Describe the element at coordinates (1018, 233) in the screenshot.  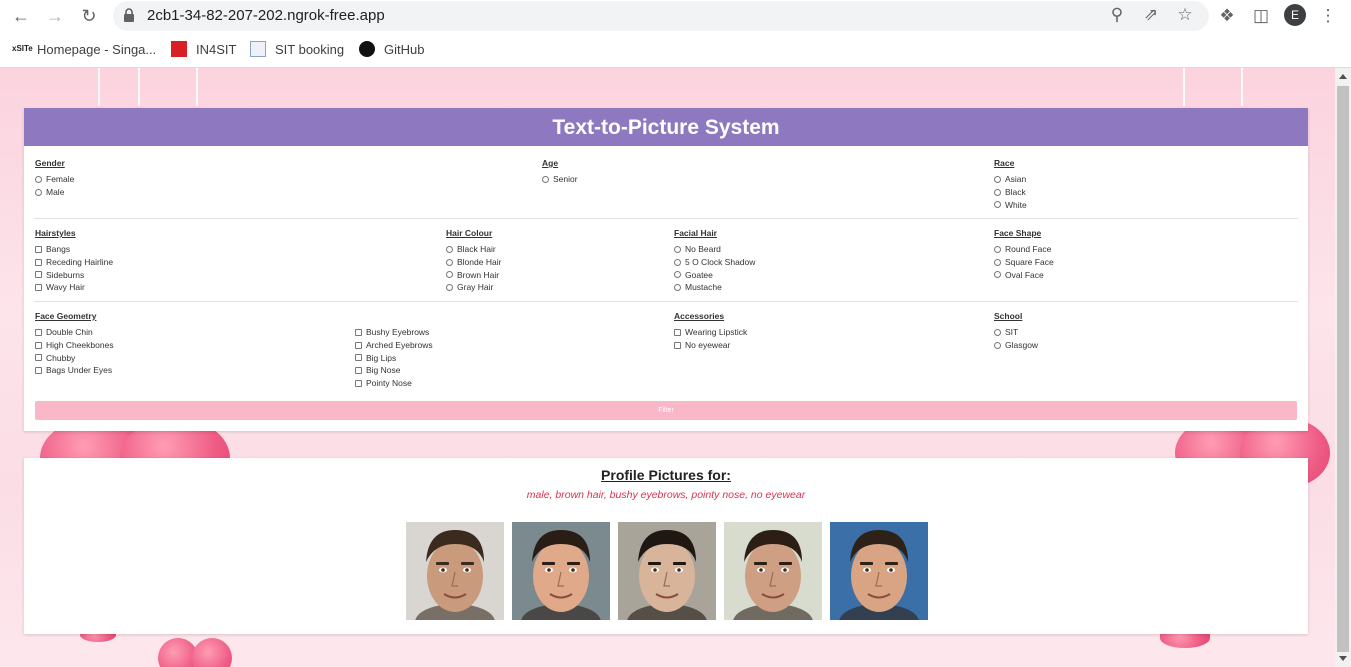
I see `face-shape-title: Face Shape` at that location.